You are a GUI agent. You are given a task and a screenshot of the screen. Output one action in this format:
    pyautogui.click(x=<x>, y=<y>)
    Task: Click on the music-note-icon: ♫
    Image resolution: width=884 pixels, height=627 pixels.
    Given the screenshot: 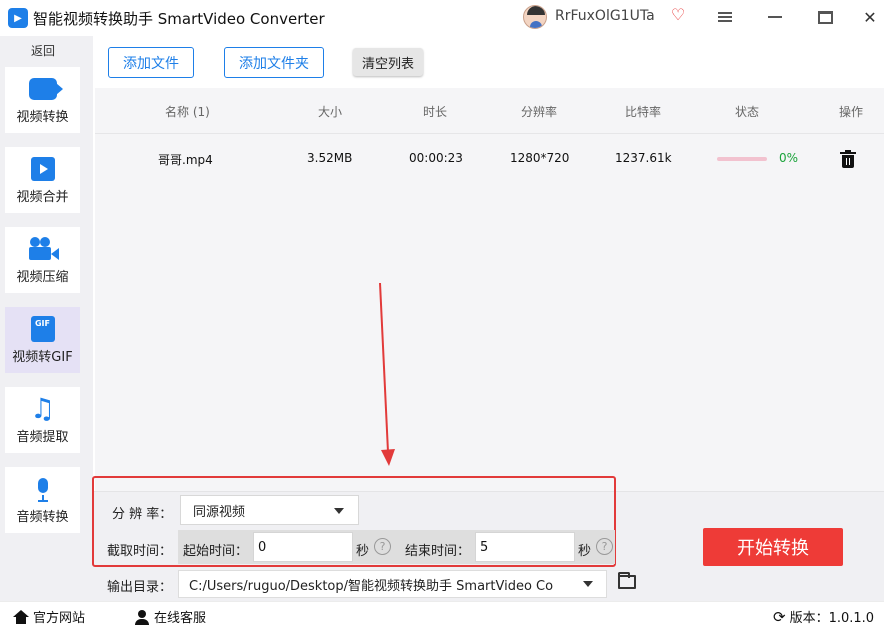 What is the action you would take?
    pyautogui.click(x=42, y=408)
    